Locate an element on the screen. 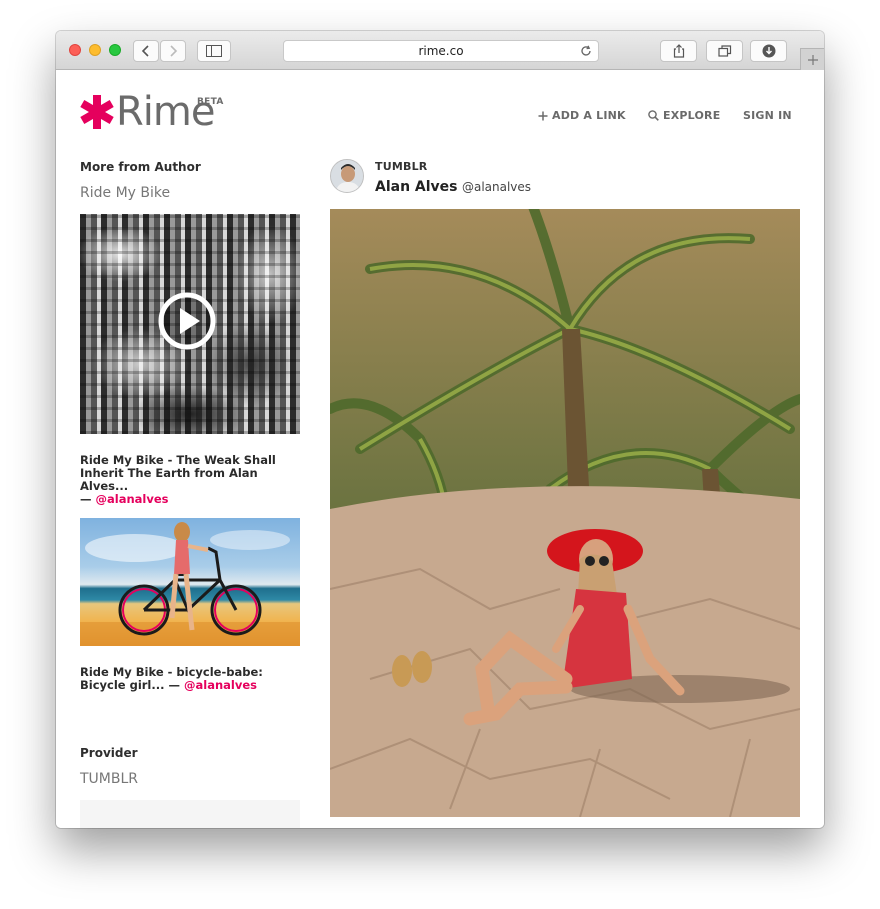 Image resolution: width=880 pixels, height=909 pixels. reload-icon is located at coordinates (586, 51).